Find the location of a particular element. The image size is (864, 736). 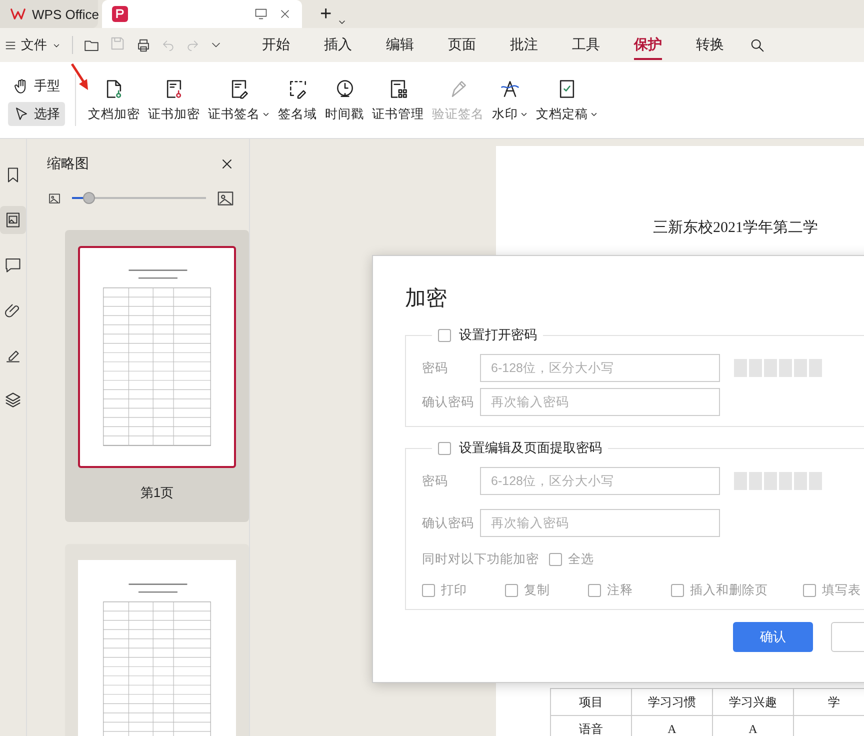

file-menu: 文件 is located at coordinates (38, 45).